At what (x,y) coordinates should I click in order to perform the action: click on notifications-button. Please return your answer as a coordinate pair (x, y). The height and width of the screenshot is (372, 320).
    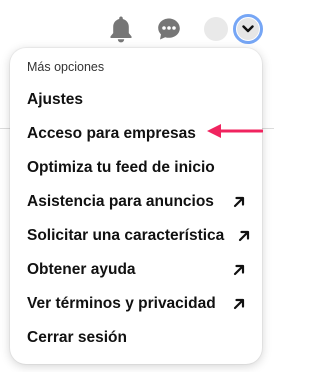
    Looking at the image, I should click on (121, 29).